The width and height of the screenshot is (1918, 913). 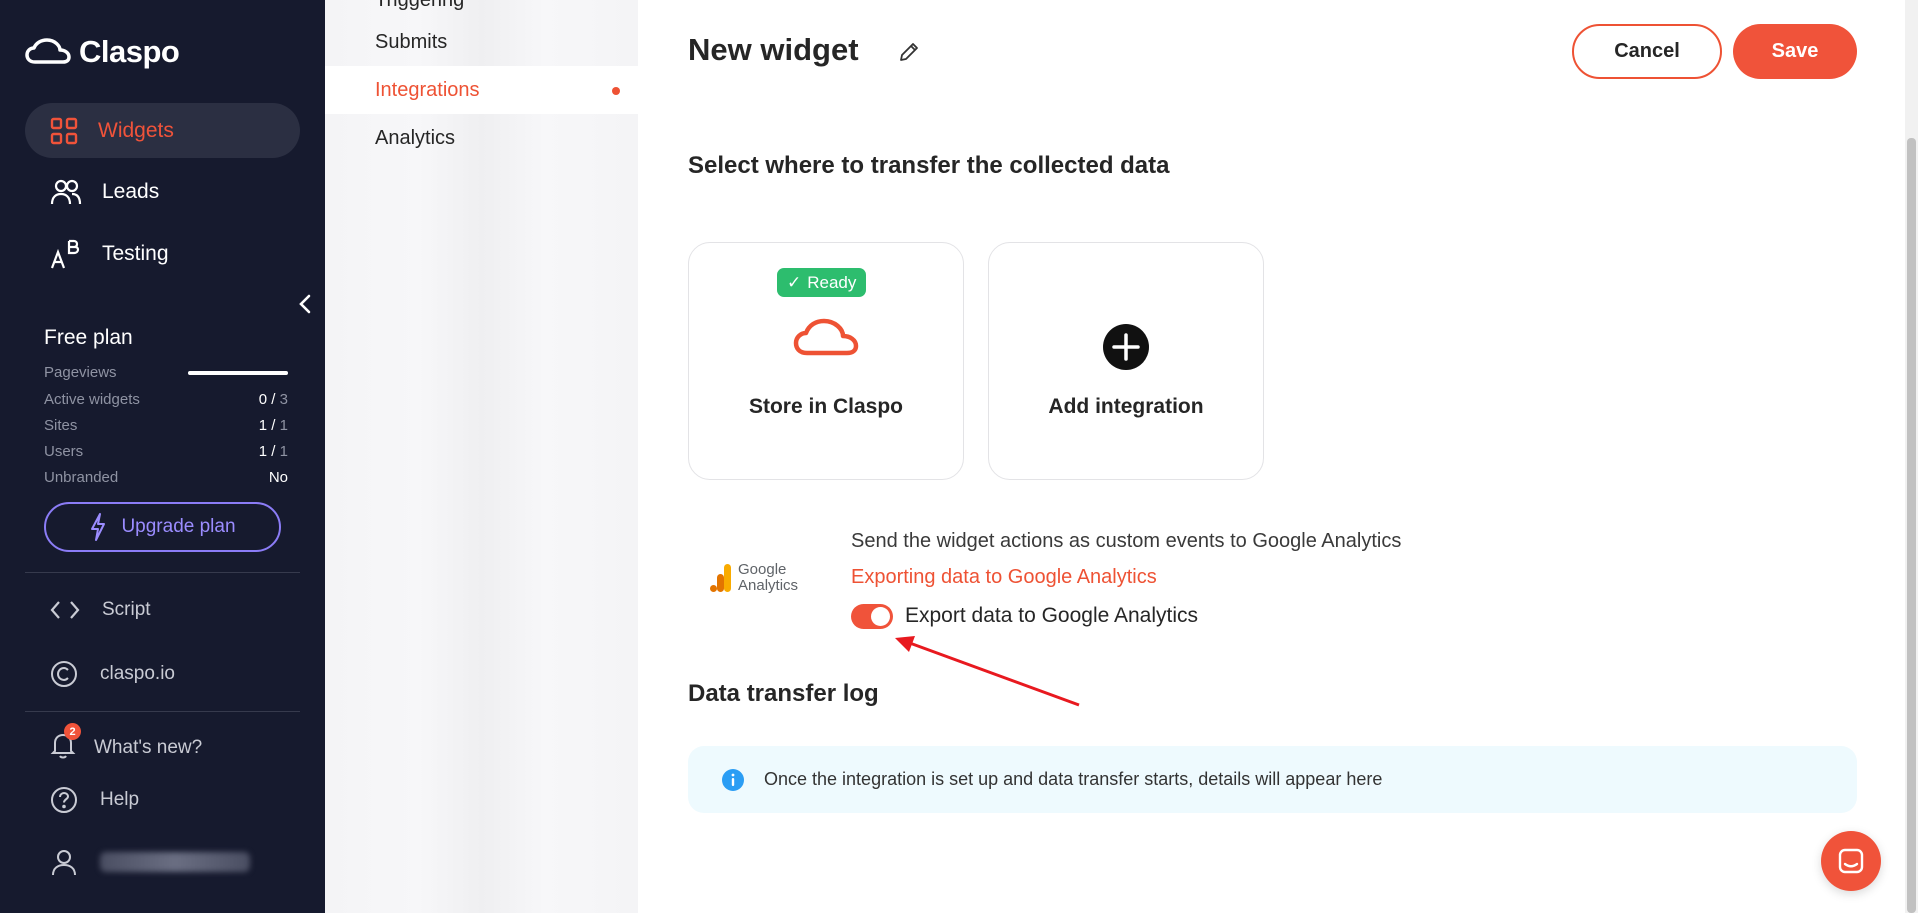 I want to click on script-label: Script, so click(x=126, y=609).